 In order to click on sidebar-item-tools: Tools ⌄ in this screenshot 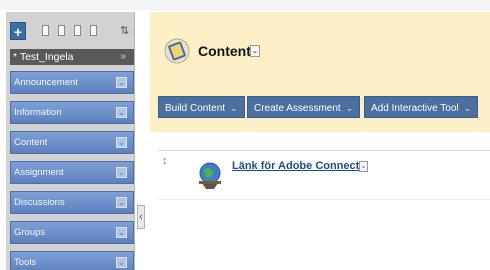, I will do `click(72, 260)`.